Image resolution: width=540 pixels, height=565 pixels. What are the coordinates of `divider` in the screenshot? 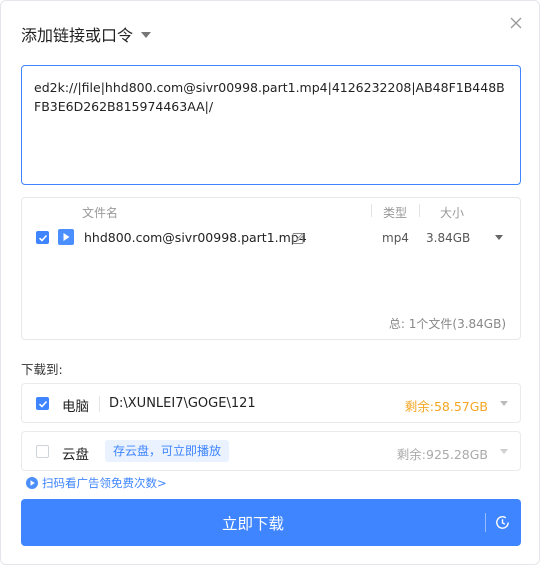 It's located at (99, 404).